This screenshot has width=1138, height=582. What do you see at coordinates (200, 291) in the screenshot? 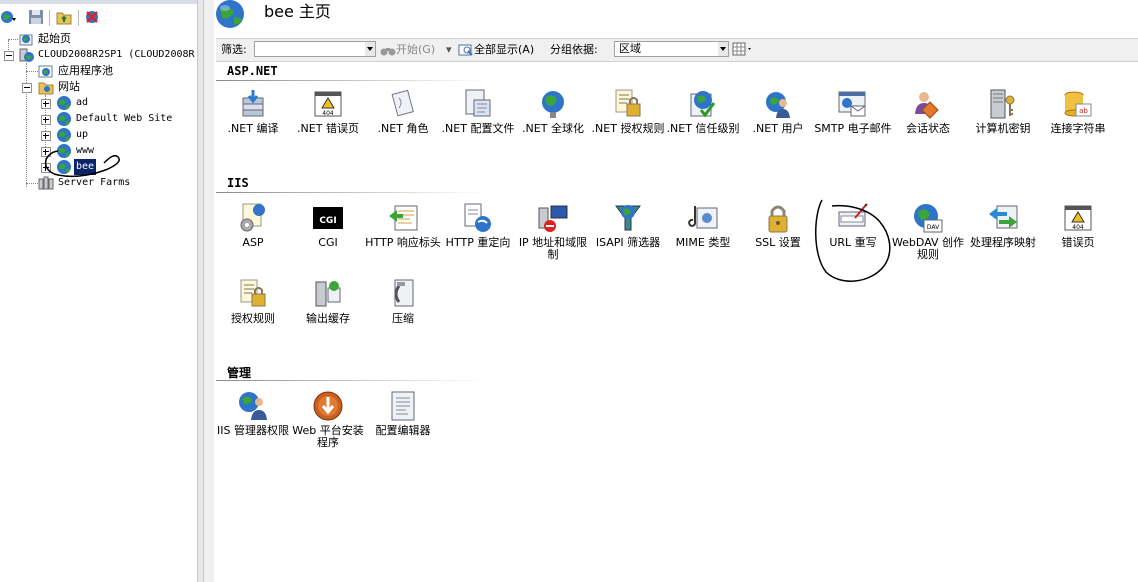
I see `pane-splitter` at bounding box center [200, 291].